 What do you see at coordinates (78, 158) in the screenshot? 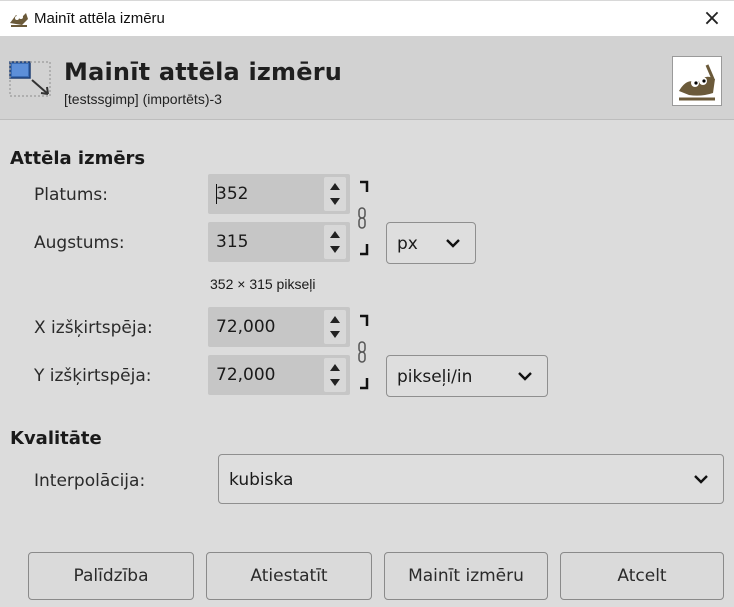
I see `image-size-section-label: Attēla izmērs` at bounding box center [78, 158].